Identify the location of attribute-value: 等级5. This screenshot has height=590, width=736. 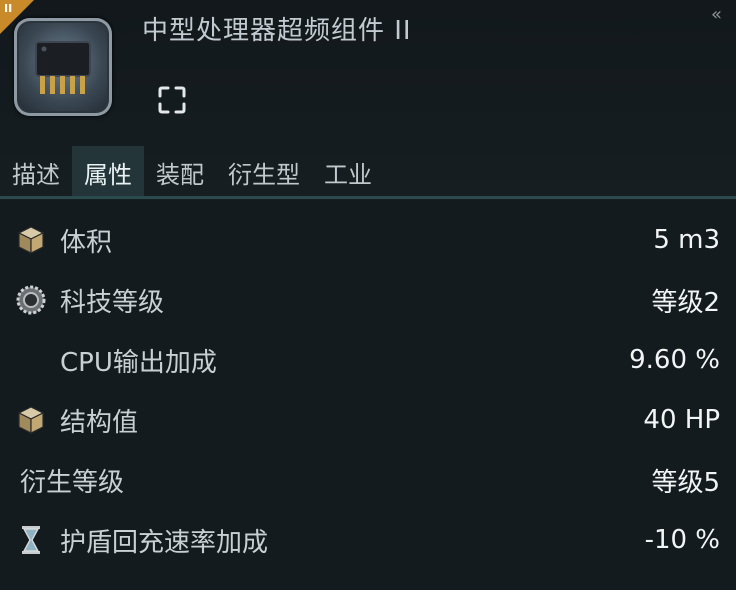
(685, 482).